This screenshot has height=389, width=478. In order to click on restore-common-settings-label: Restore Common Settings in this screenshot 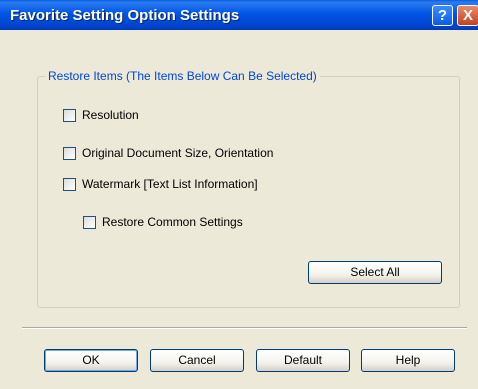, I will do `click(172, 222)`.